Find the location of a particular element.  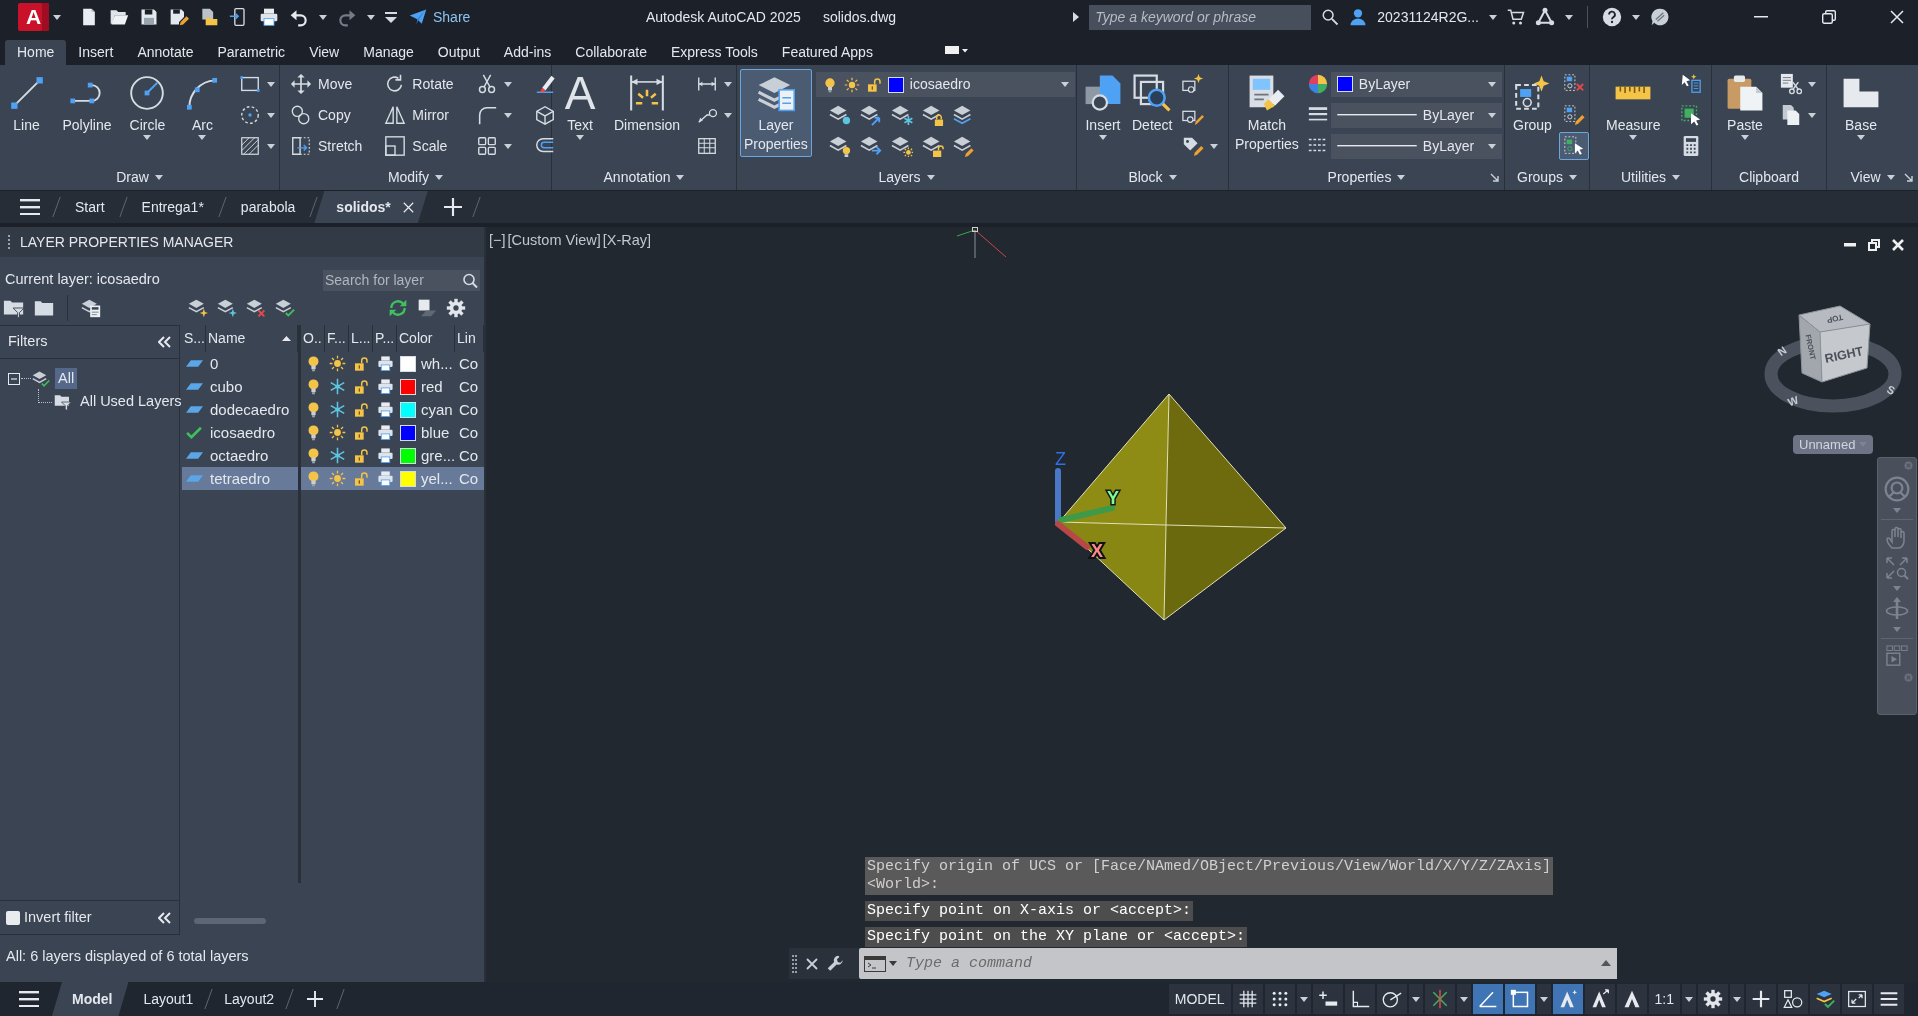

ribbon-tab: Express Tools is located at coordinates (714, 52).